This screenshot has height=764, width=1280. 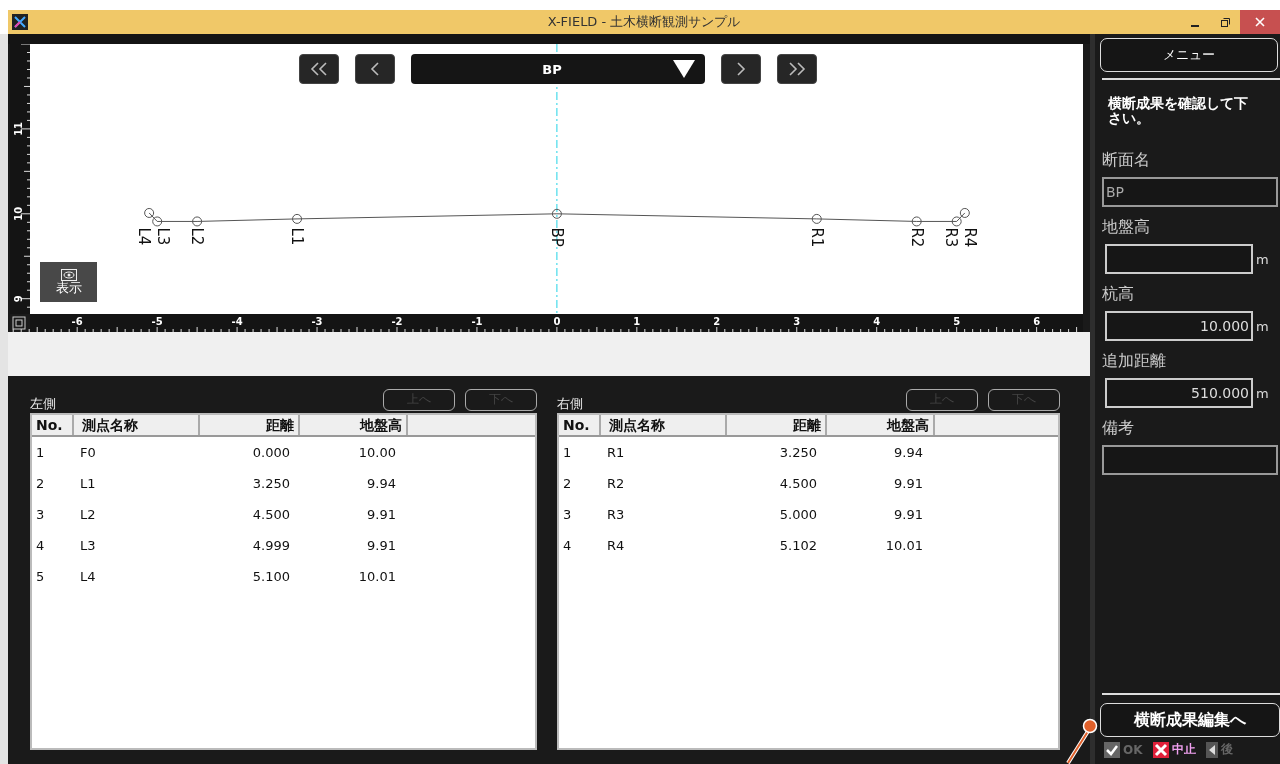 What do you see at coordinates (1160, 749) in the screenshot?
I see `cross-icon` at bounding box center [1160, 749].